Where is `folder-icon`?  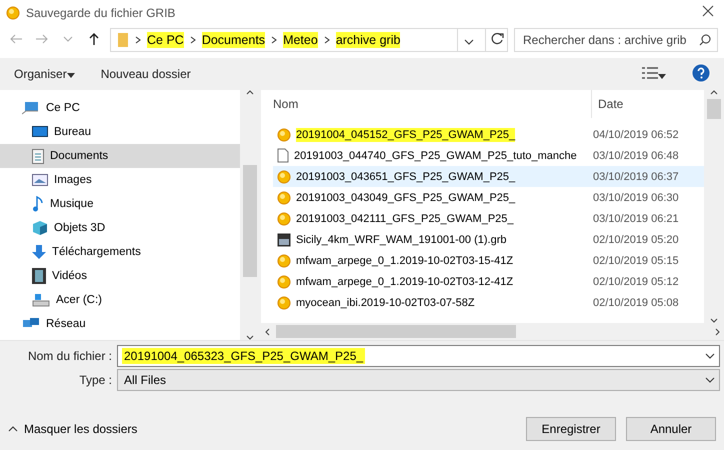
folder-icon is located at coordinates (123, 40).